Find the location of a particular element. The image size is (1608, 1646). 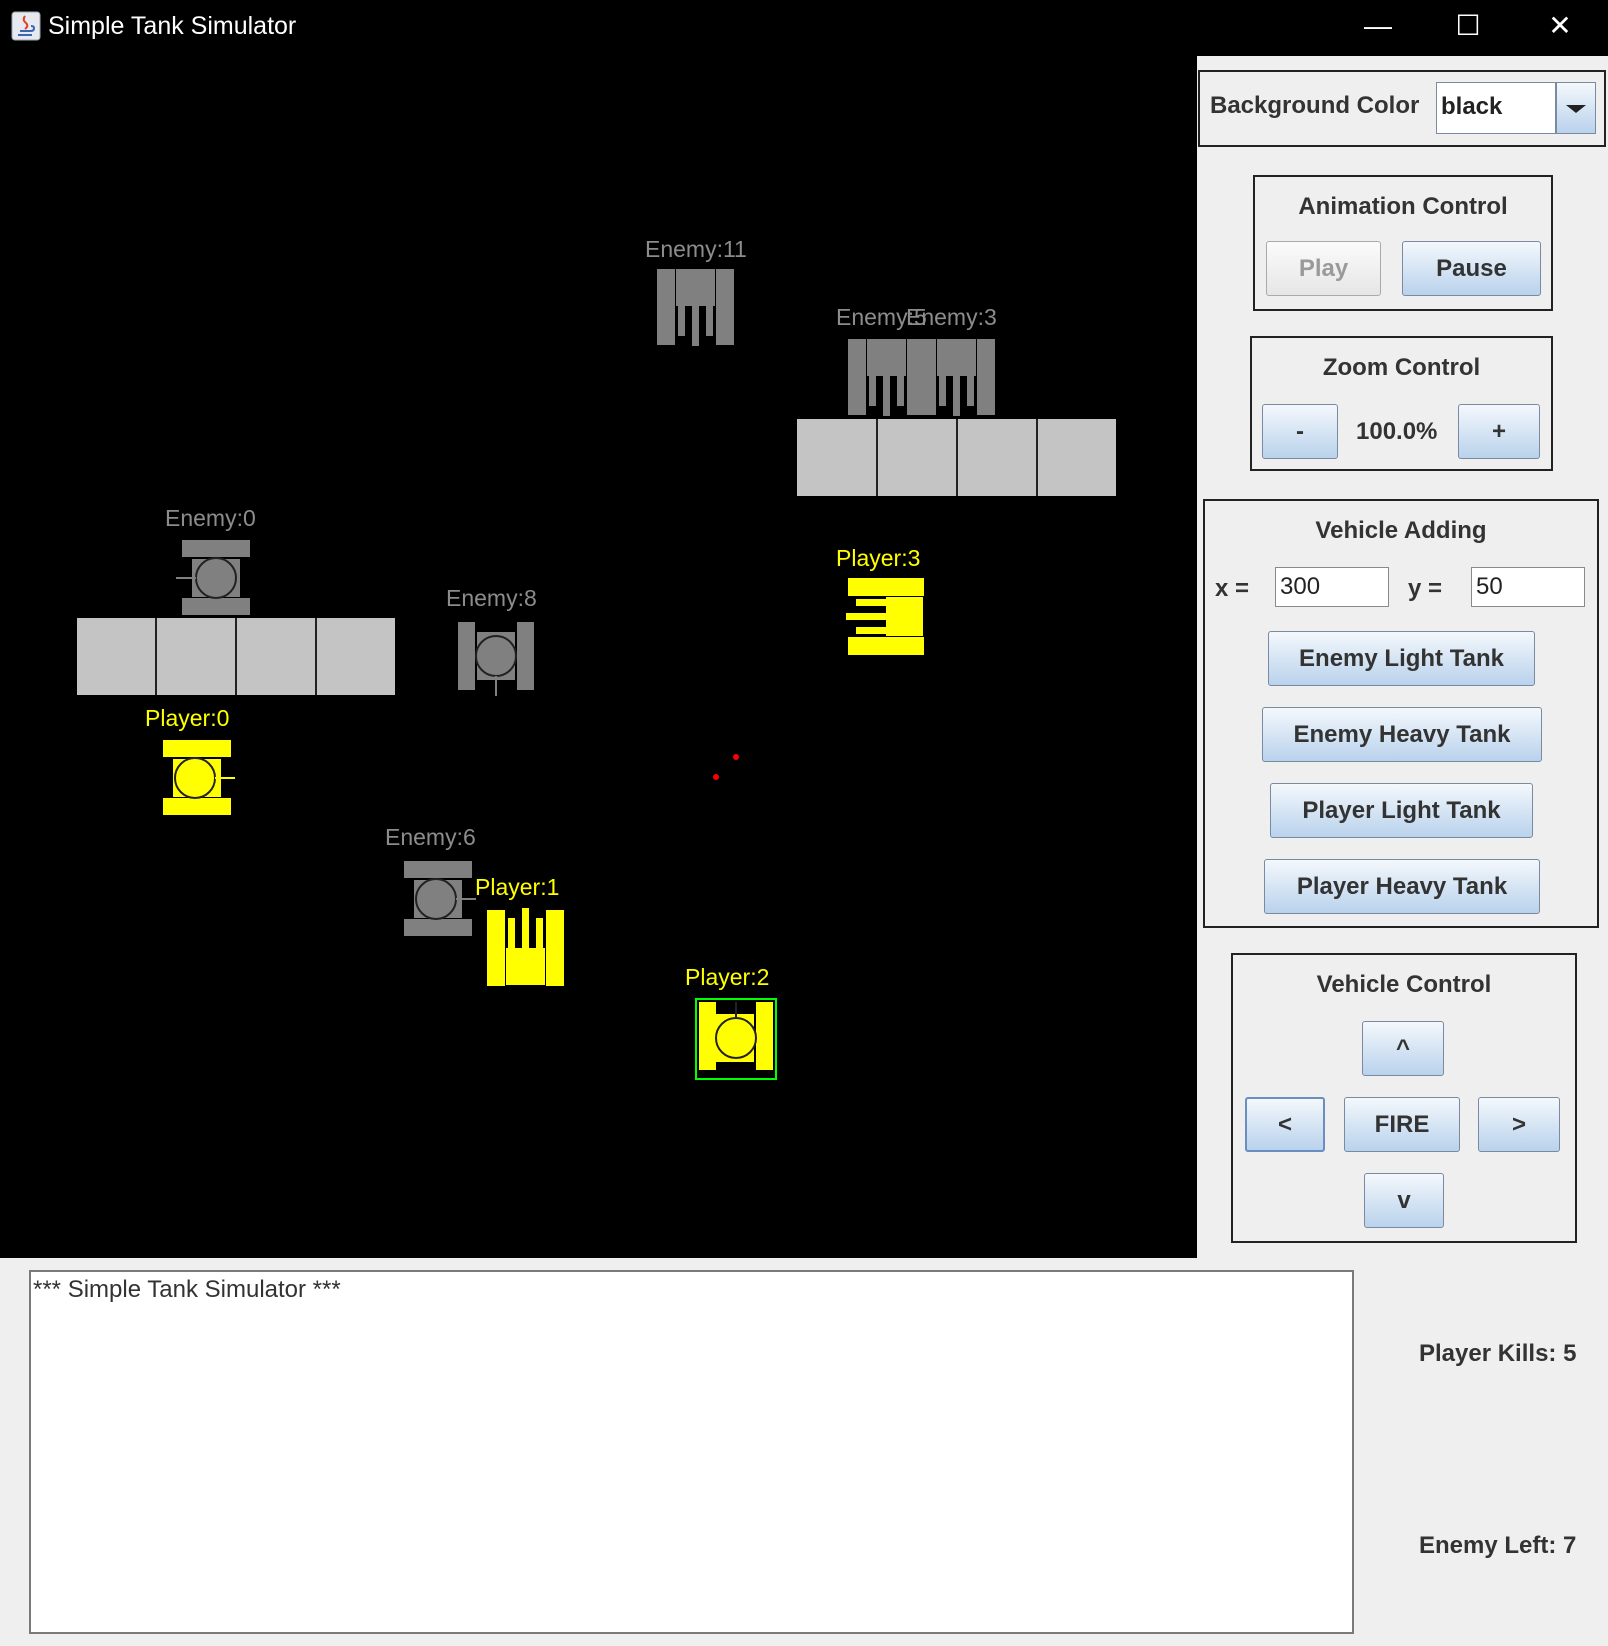

zoom-control-title: Zoom Control is located at coordinates (1401, 367).